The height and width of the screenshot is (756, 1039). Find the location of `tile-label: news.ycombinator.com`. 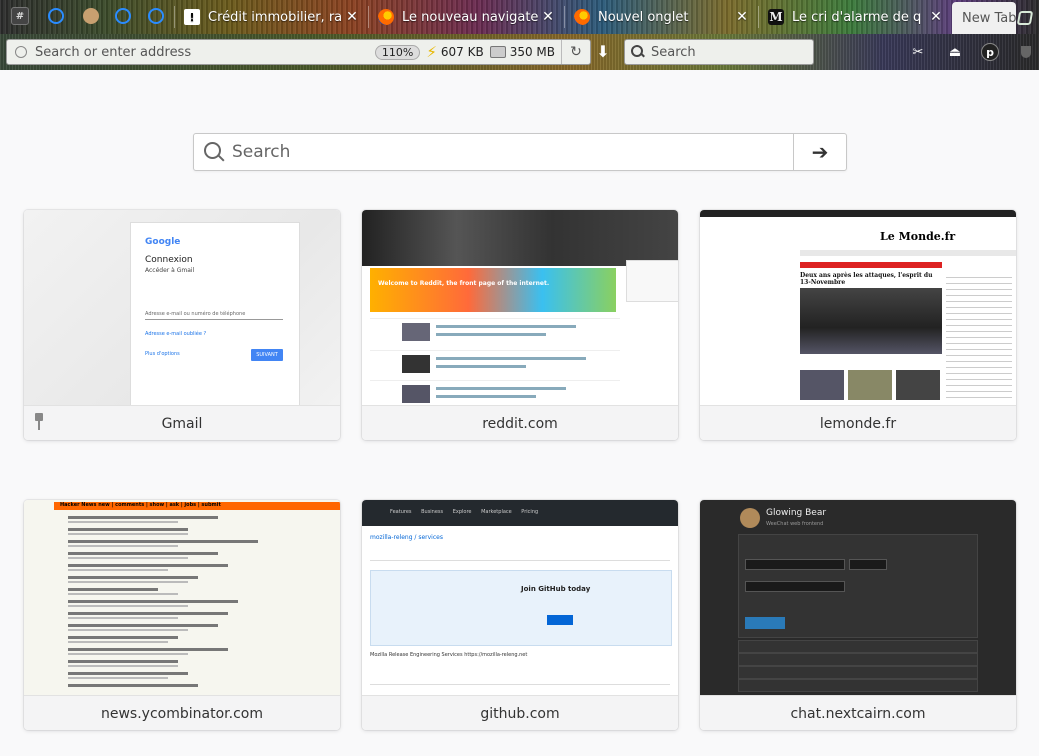

tile-label: news.ycombinator.com is located at coordinates (182, 712).